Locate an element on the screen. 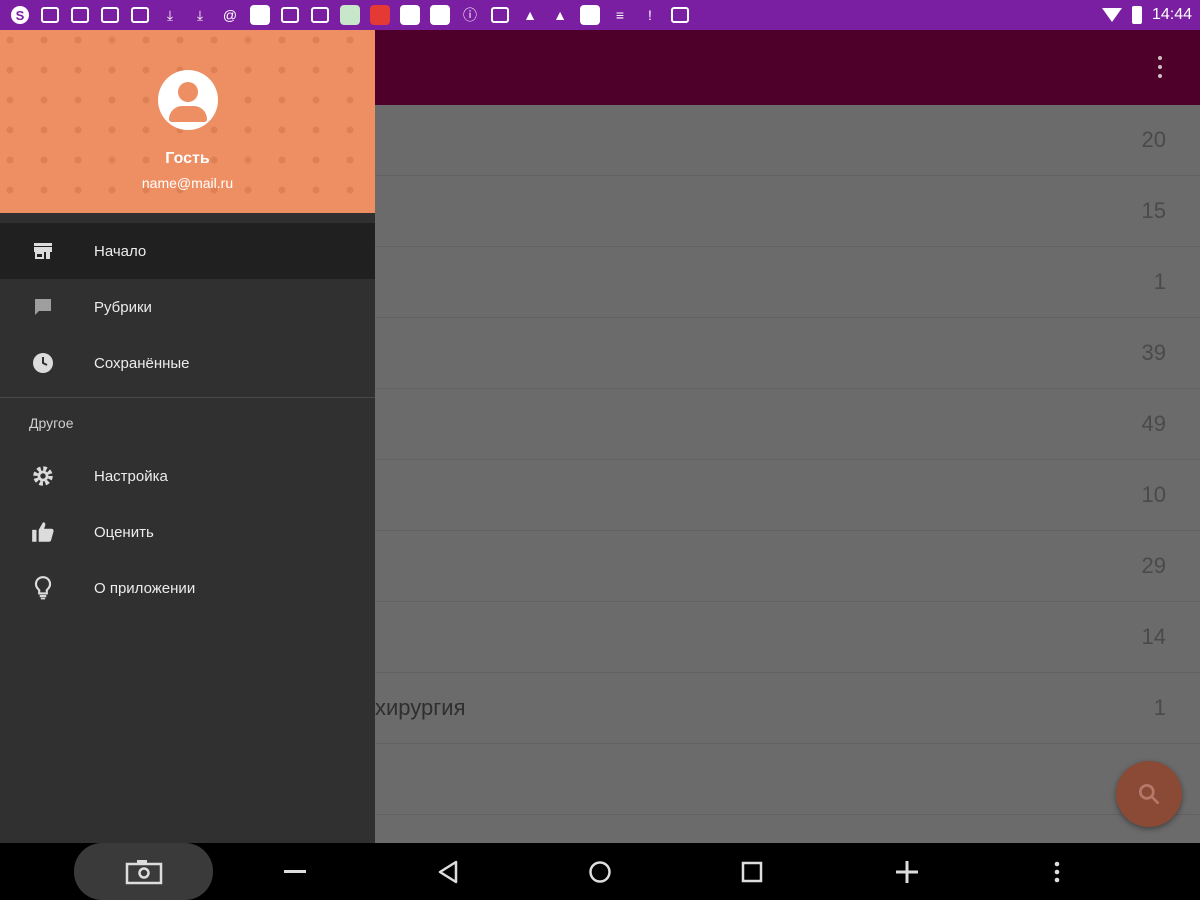  drawer-section-title: Другое is located at coordinates (51, 423).